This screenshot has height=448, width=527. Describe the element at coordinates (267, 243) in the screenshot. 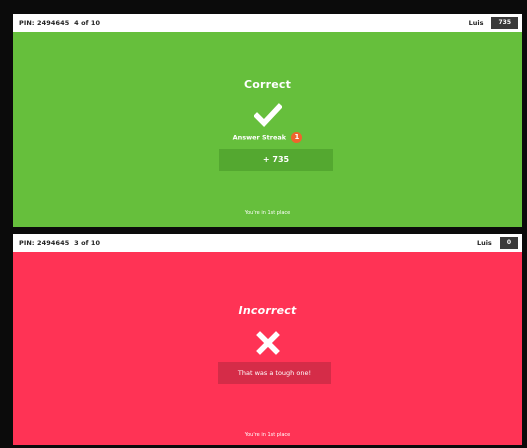

I see `status-bar: PIN: 2494645 3 of 10 Luis 0` at that location.